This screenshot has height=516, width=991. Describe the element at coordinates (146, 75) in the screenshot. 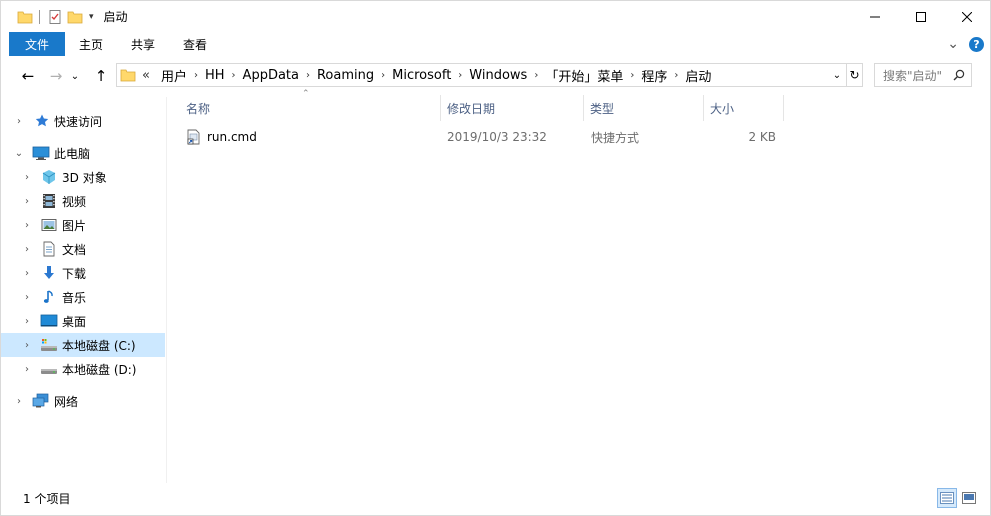

I see `breadcrumb-overflow-icon: «` at that location.